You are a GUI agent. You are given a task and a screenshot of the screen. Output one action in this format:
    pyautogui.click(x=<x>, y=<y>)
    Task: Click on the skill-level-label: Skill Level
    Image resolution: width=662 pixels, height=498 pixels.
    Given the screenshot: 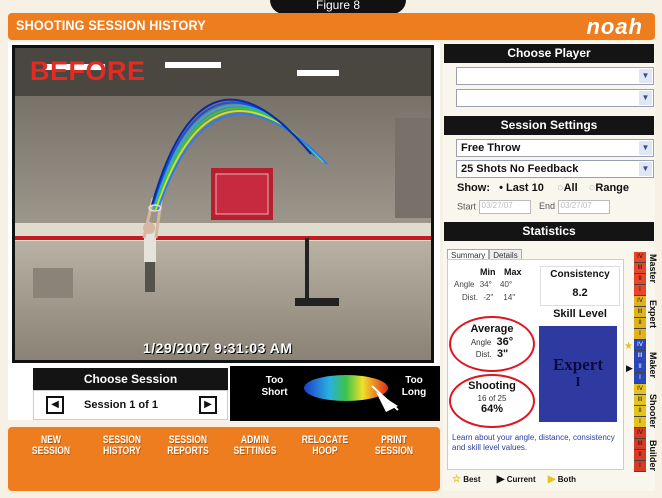 What is the action you would take?
    pyautogui.click(x=580, y=314)
    